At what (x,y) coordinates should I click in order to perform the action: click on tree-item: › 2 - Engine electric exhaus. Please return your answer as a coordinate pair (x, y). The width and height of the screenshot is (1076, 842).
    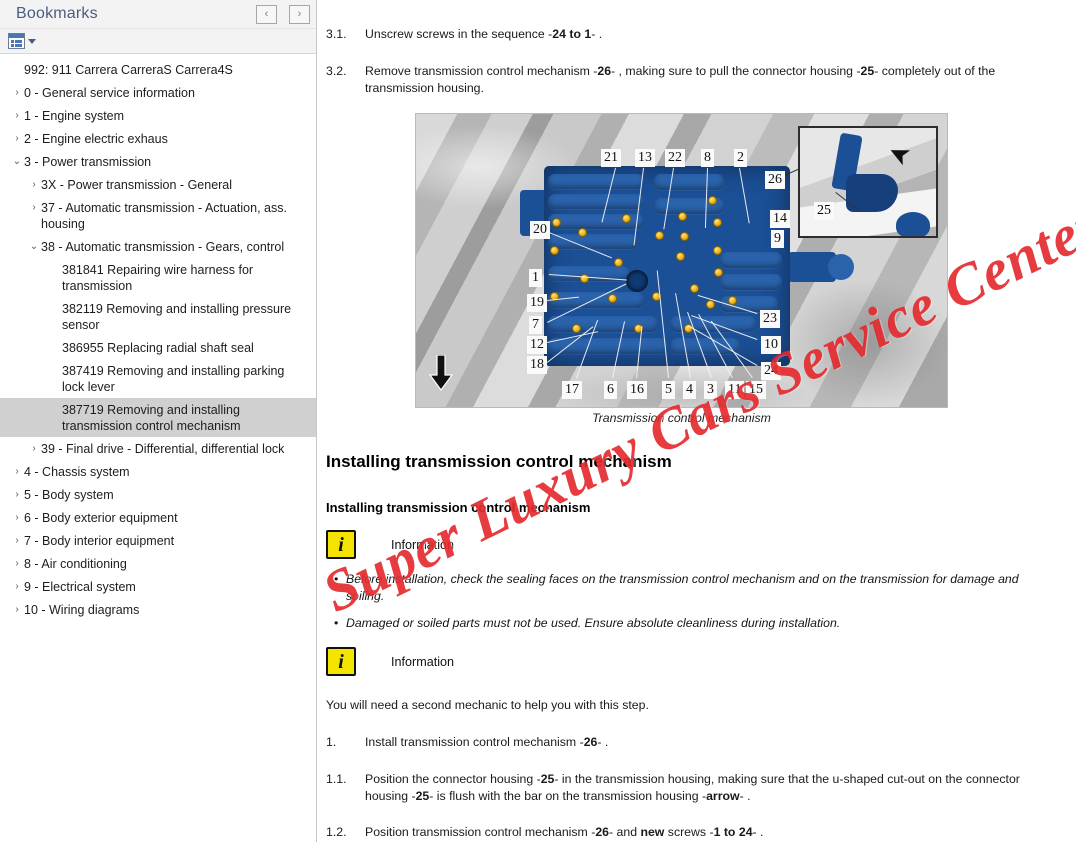
    Looking at the image, I should click on (158, 138).